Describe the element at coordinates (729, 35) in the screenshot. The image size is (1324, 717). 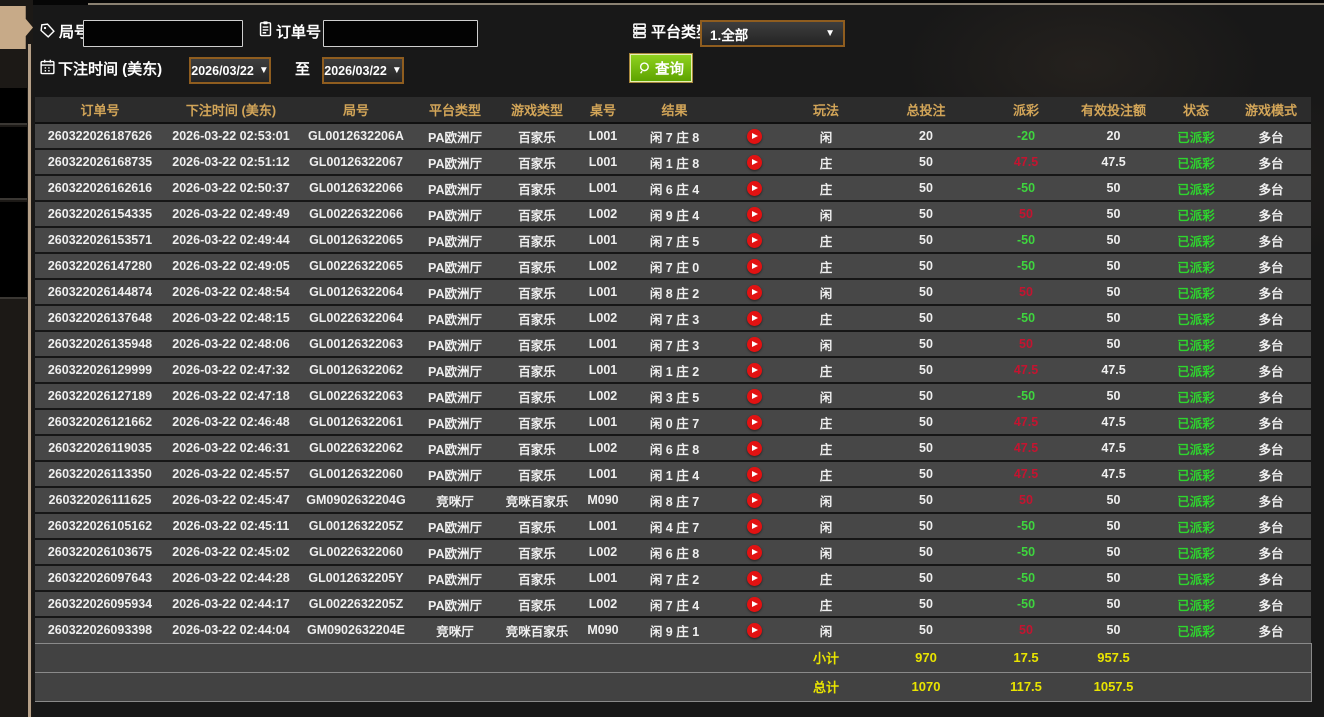
I see `platform-type-value: 1.全部` at that location.